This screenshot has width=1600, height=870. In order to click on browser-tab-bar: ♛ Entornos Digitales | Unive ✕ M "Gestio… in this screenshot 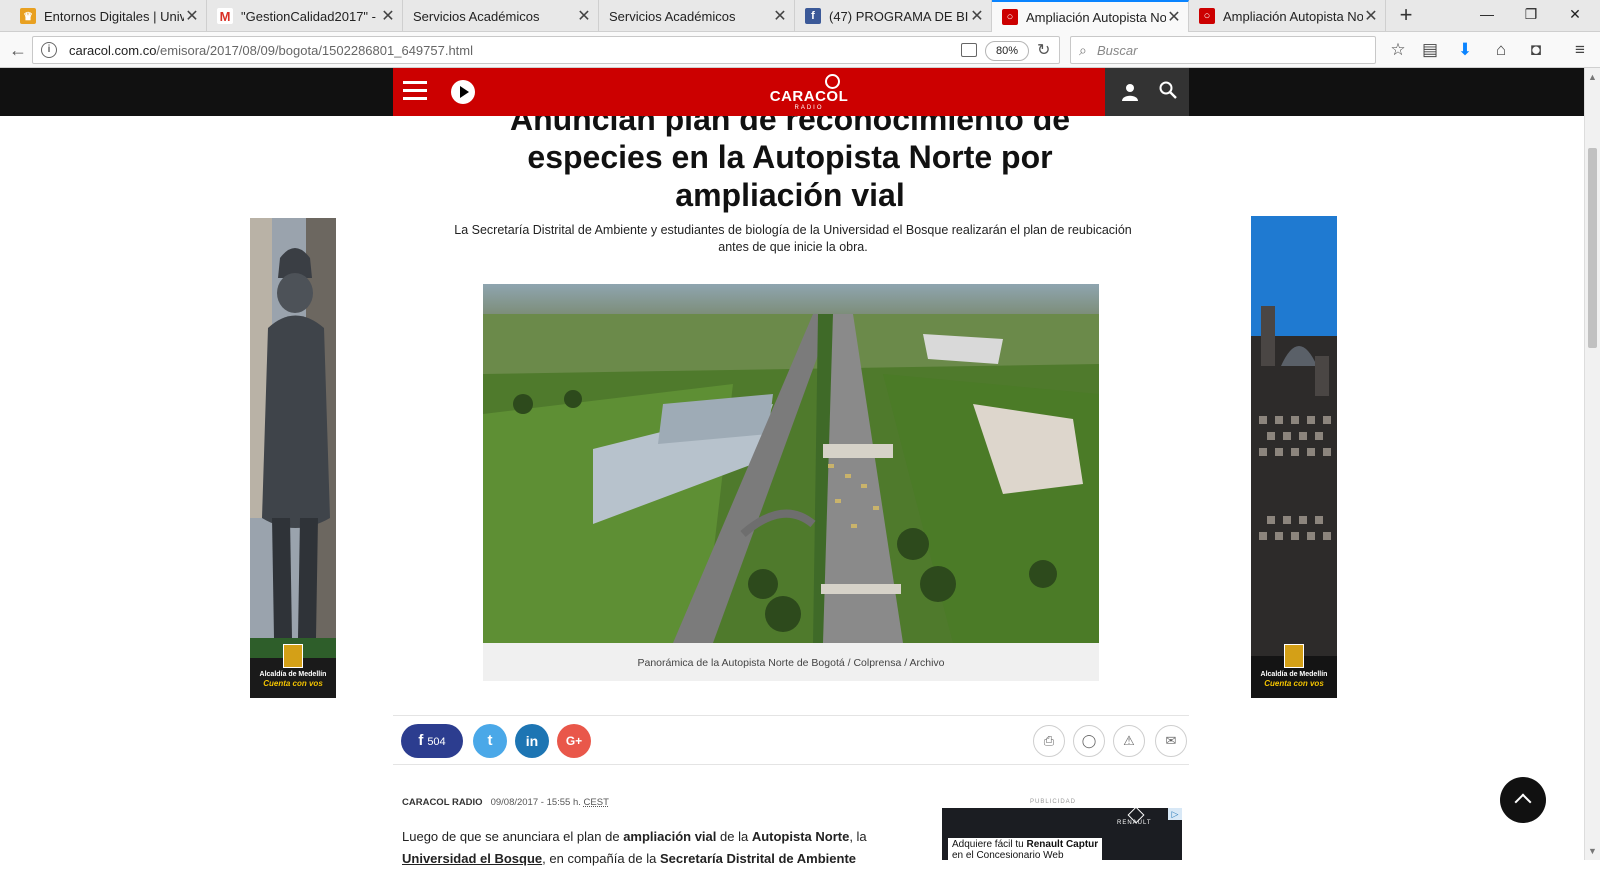, I will do `click(800, 16)`.